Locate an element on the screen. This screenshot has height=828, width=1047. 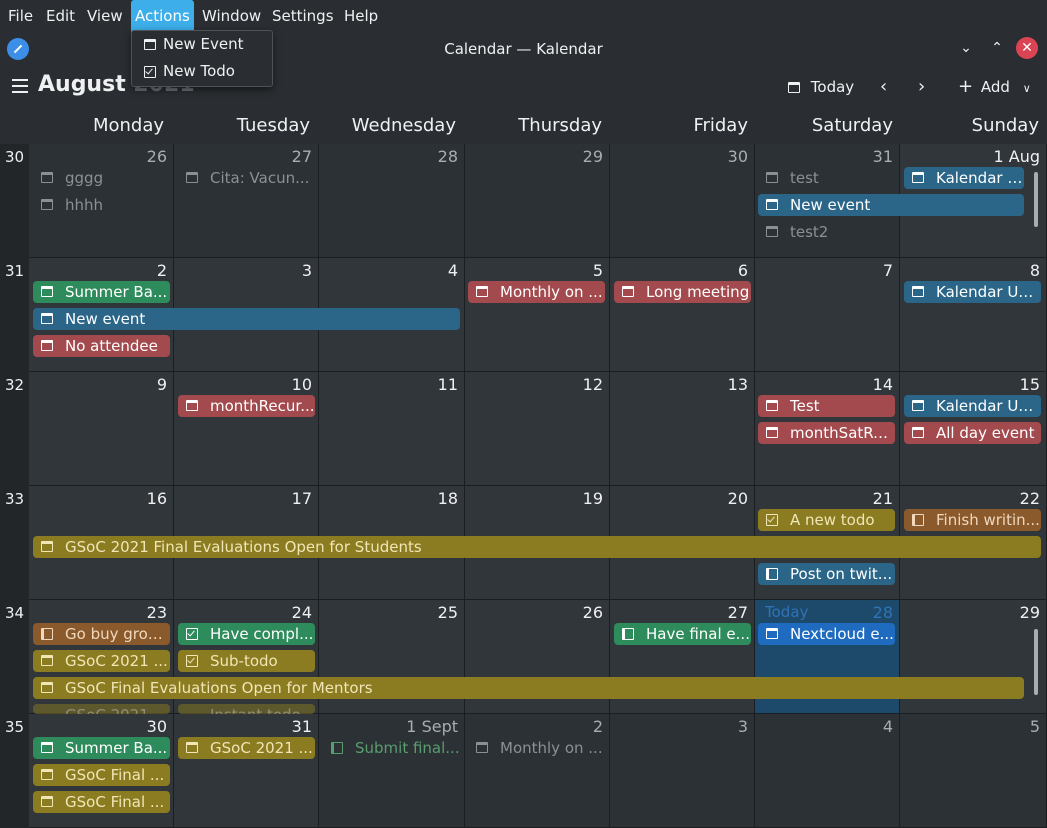
chevron-down-icon: ∨ is located at coordinates (1026, 88).